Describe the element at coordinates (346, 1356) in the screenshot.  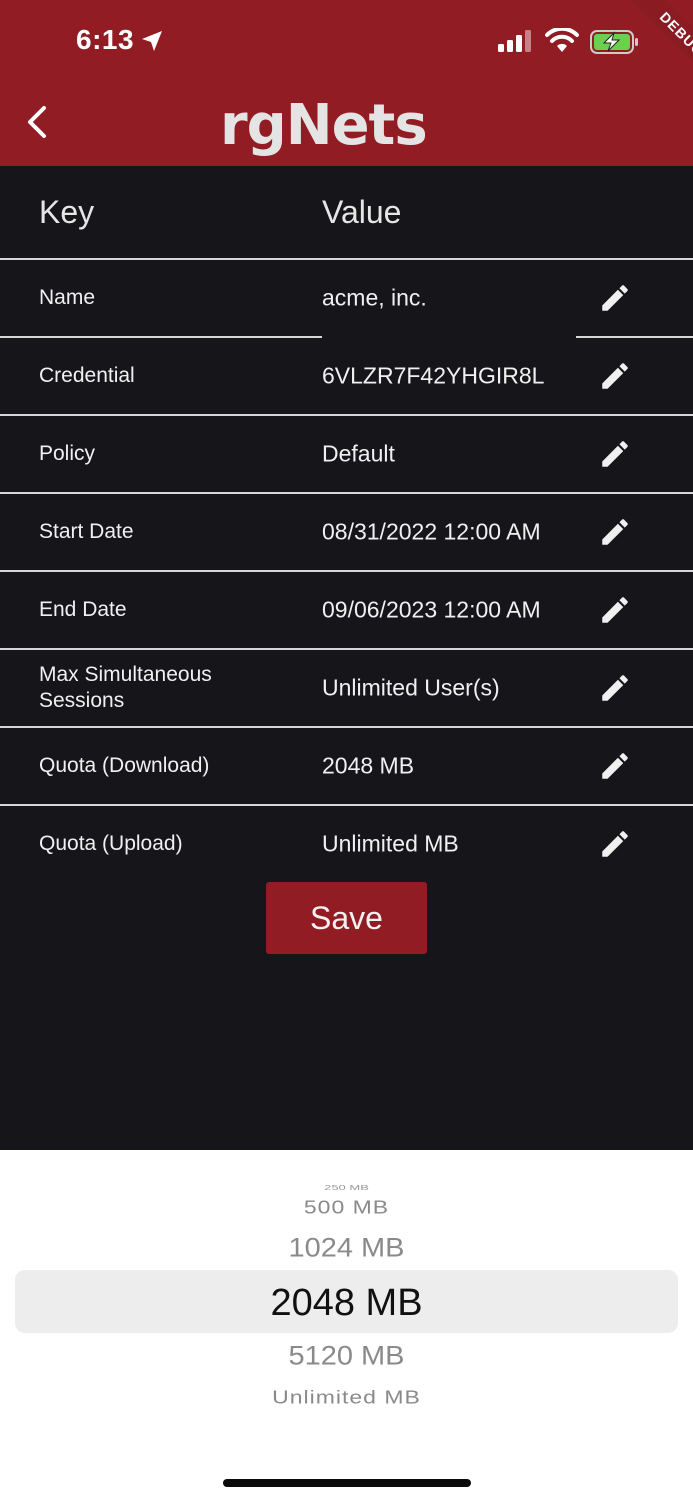
I see `picker-option: 5120 MB` at that location.